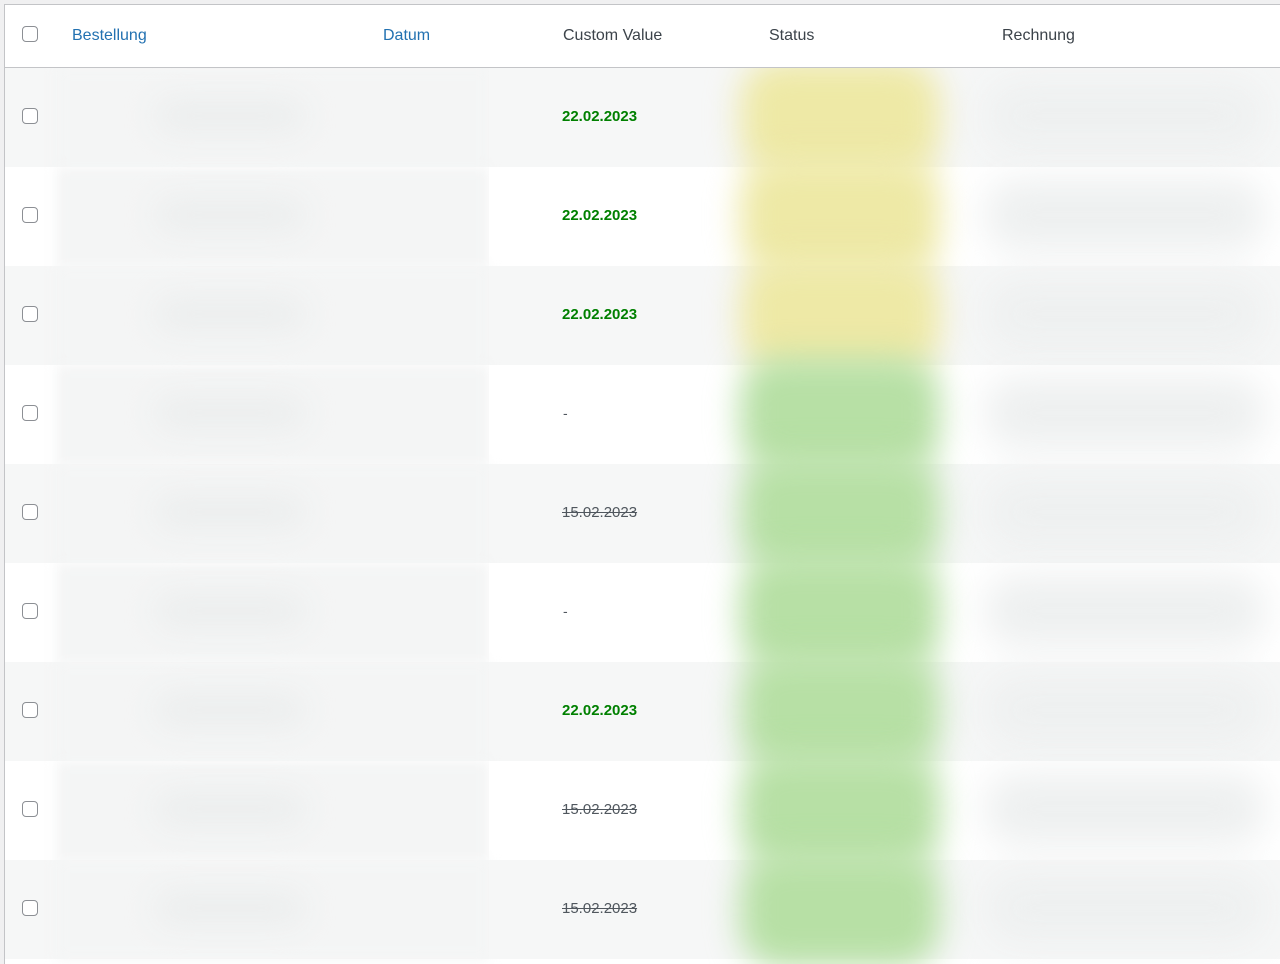  What do you see at coordinates (406, 36) in the screenshot?
I see `column-header-date: Datum` at bounding box center [406, 36].